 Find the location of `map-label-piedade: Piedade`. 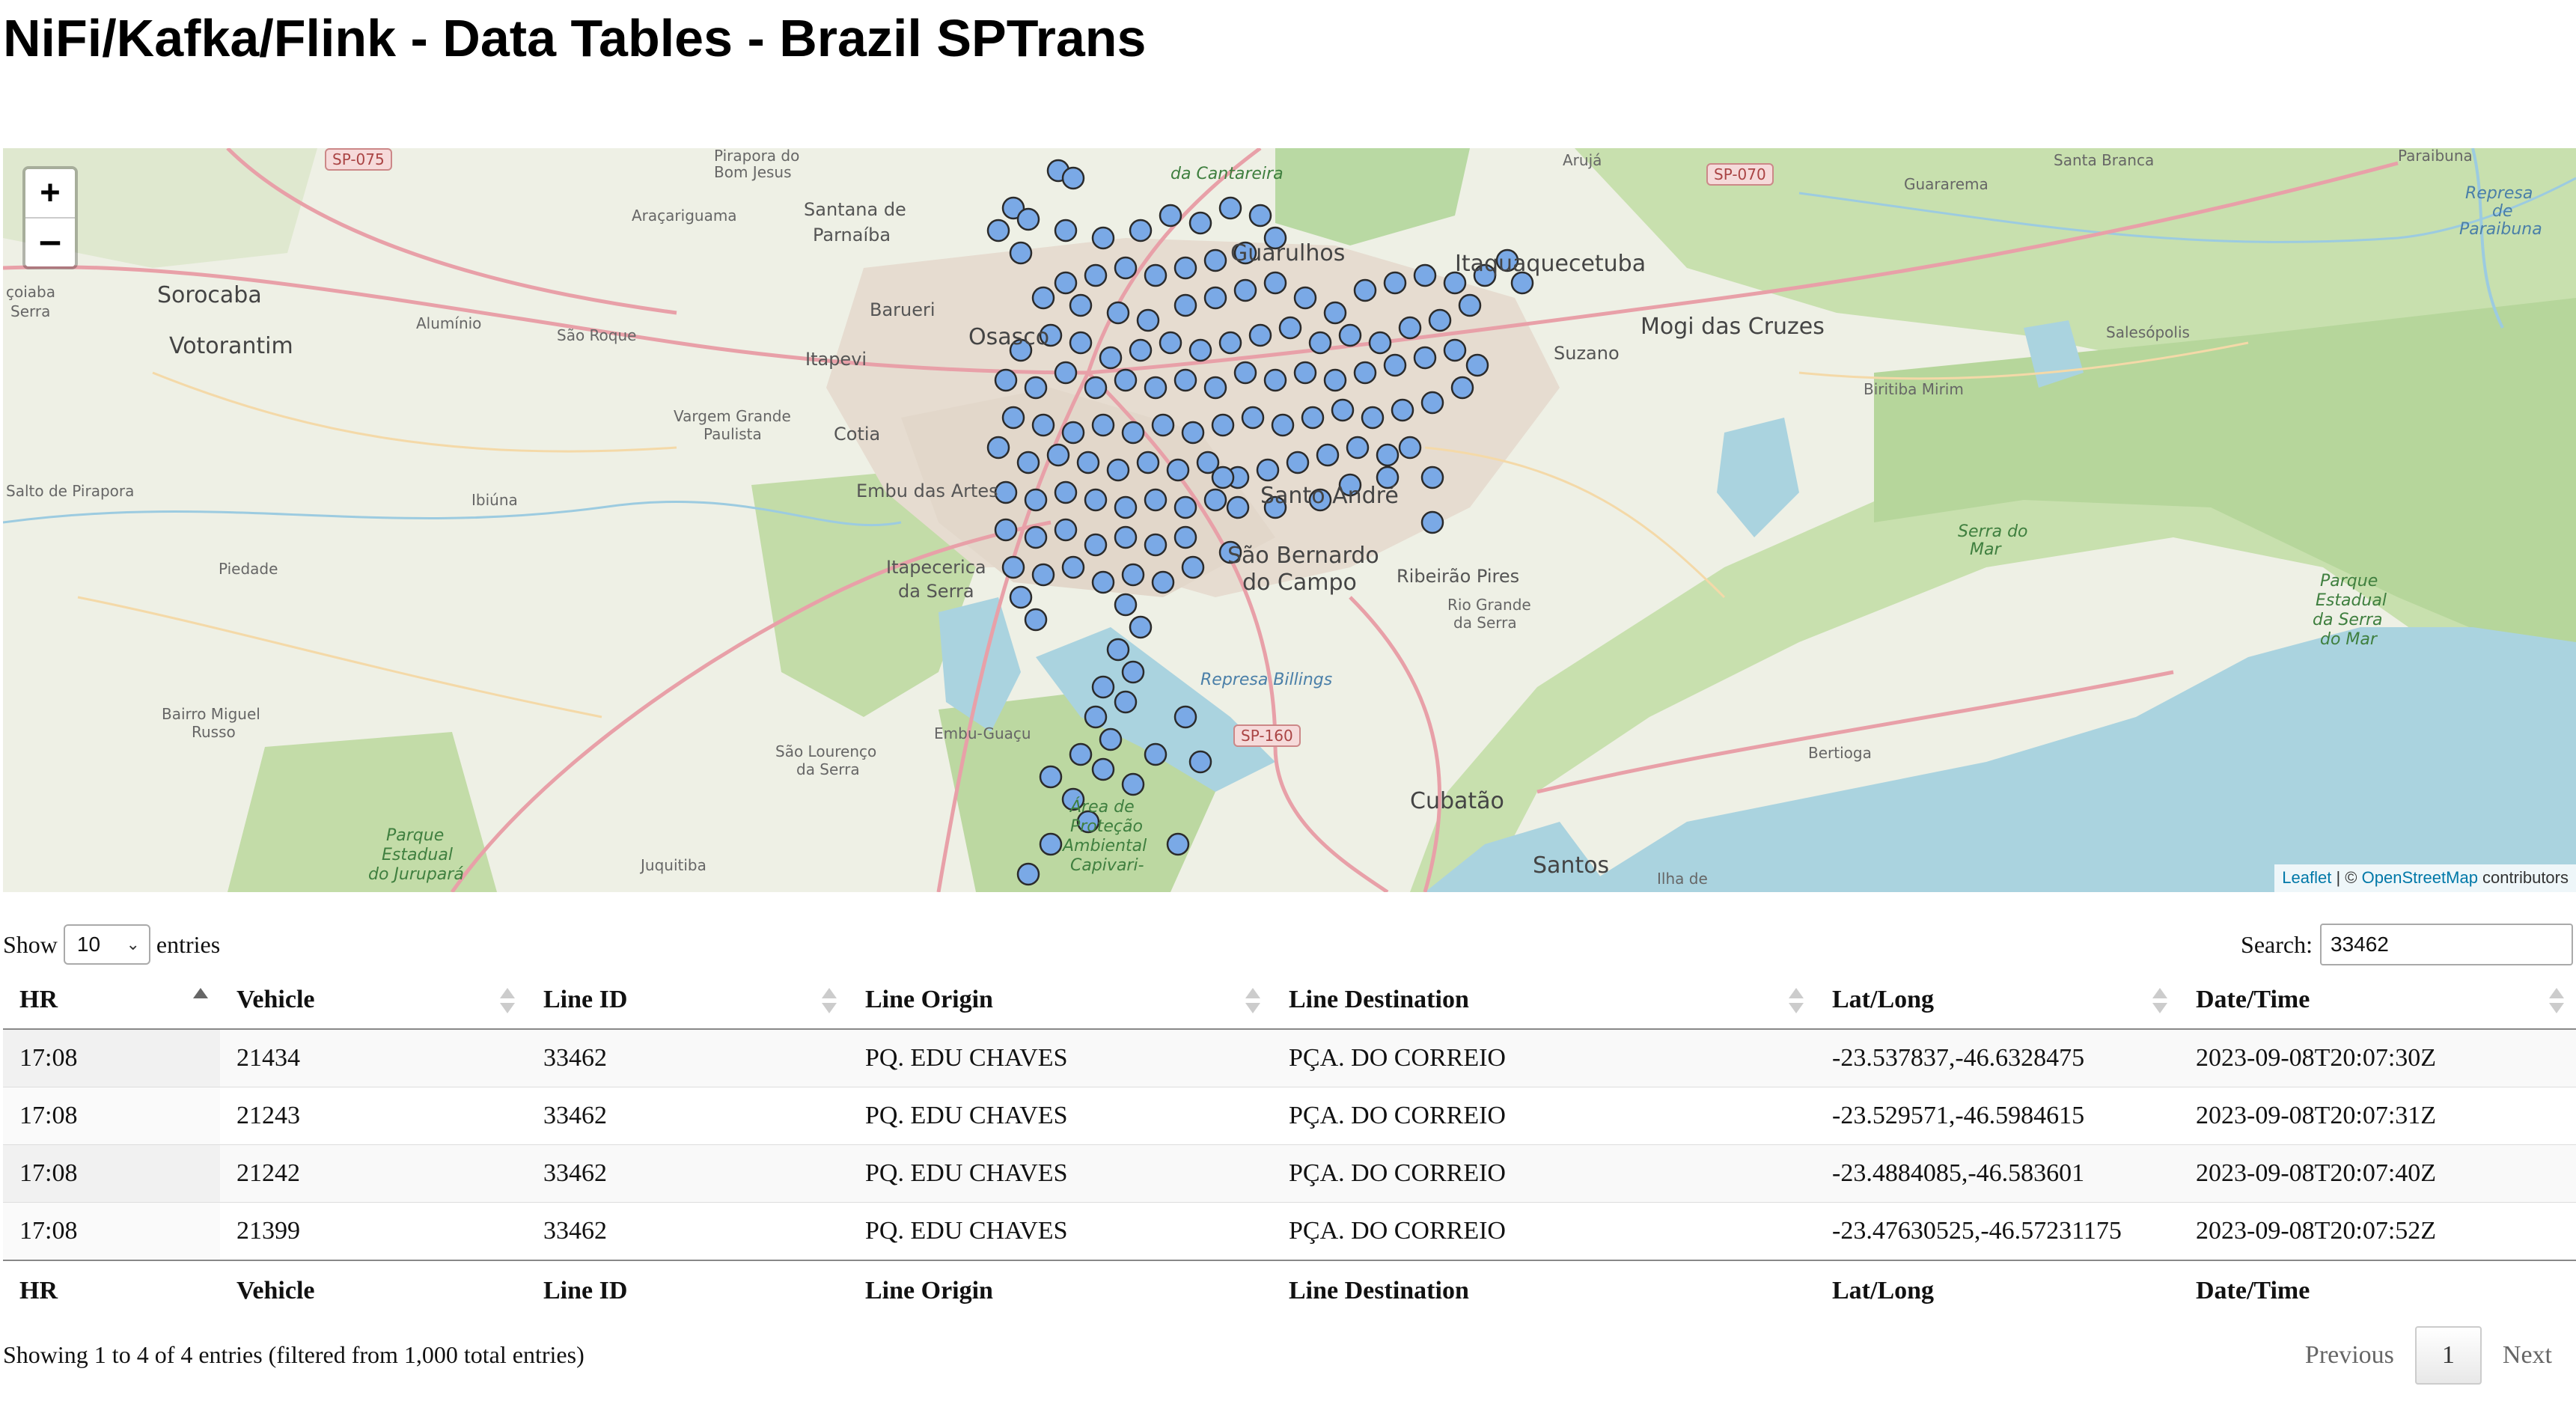

map-label-piedade: Piedade is located at coordinates (248, 569).